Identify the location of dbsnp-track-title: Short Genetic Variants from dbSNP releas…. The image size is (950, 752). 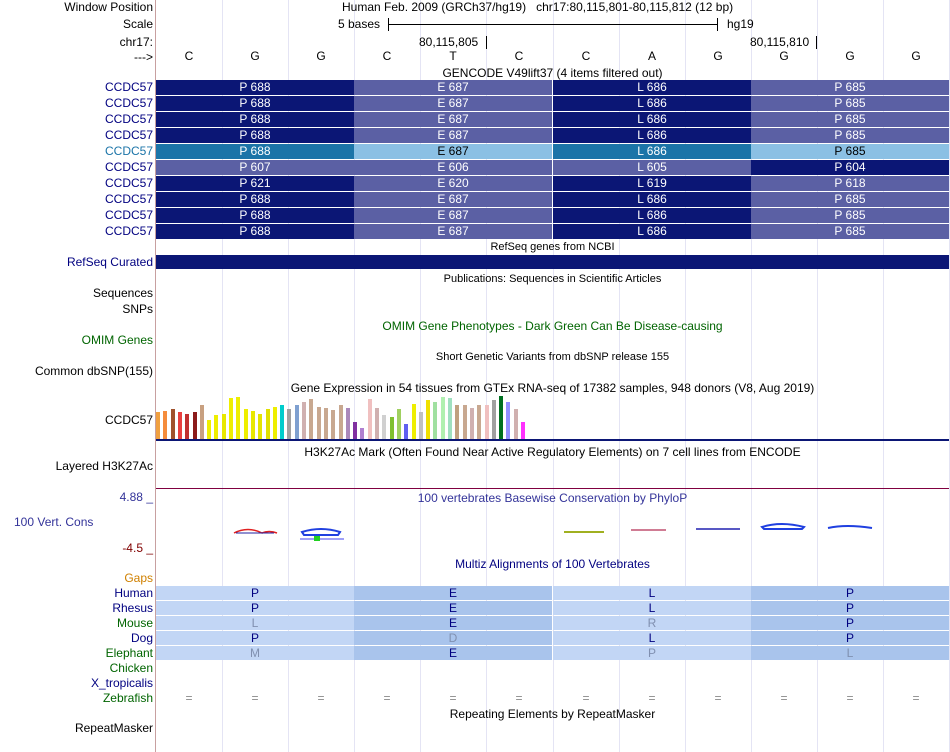
(552, 357).